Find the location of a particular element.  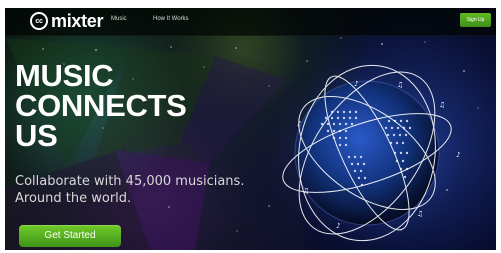

get-started-button: Get Started is located at coordinates (70, 236).